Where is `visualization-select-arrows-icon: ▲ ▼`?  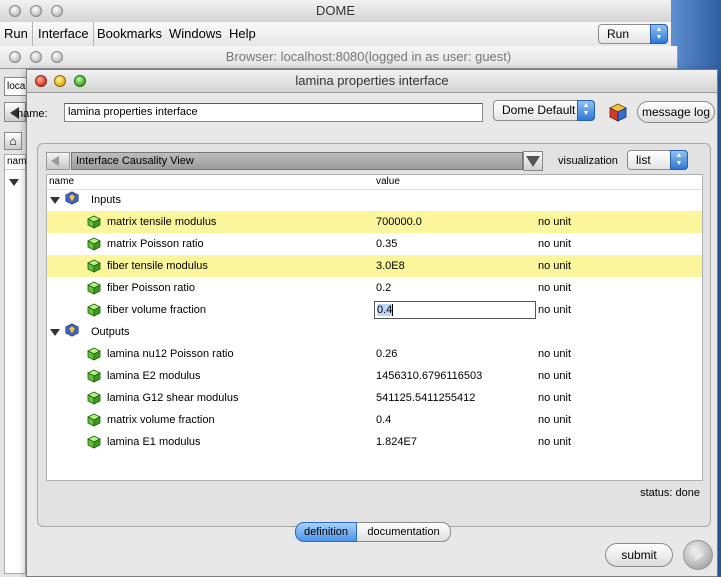 visualization-select-arrows-icon: ▲ ▼ is located at coordinates (679, 160).